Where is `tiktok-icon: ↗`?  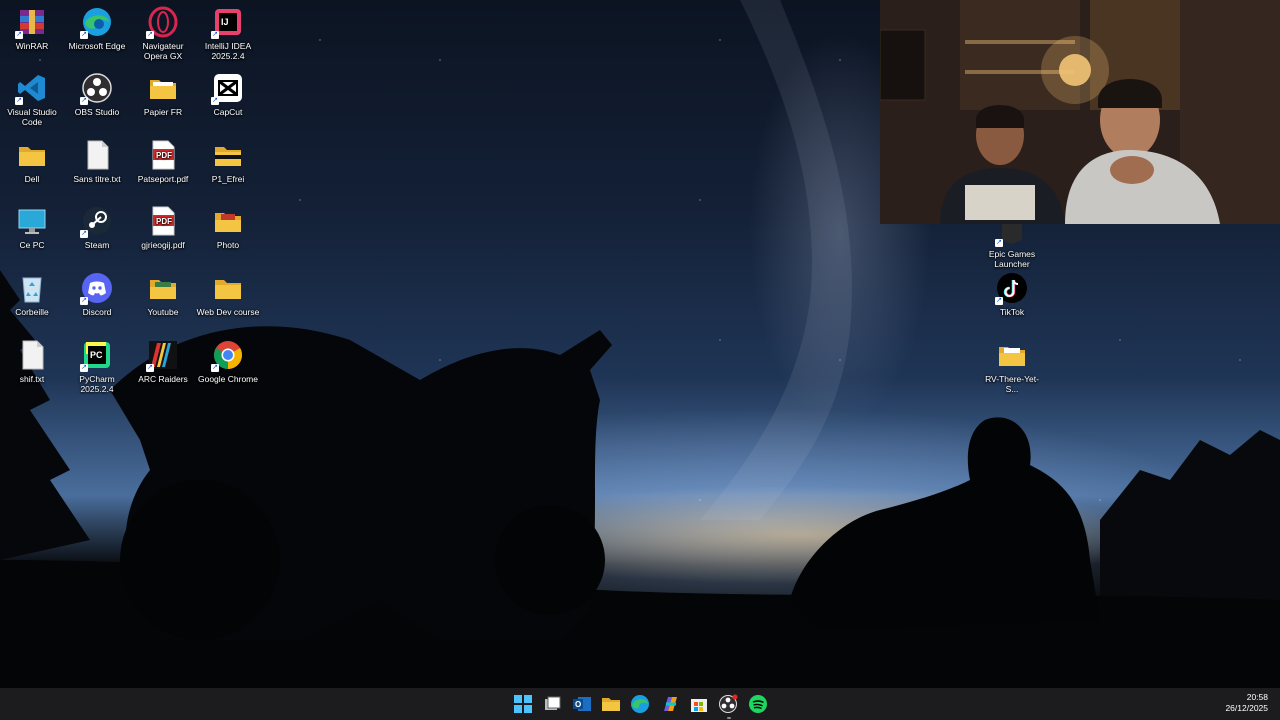 tiktok-icon: ↗ is located at coordinates (1011, 288).